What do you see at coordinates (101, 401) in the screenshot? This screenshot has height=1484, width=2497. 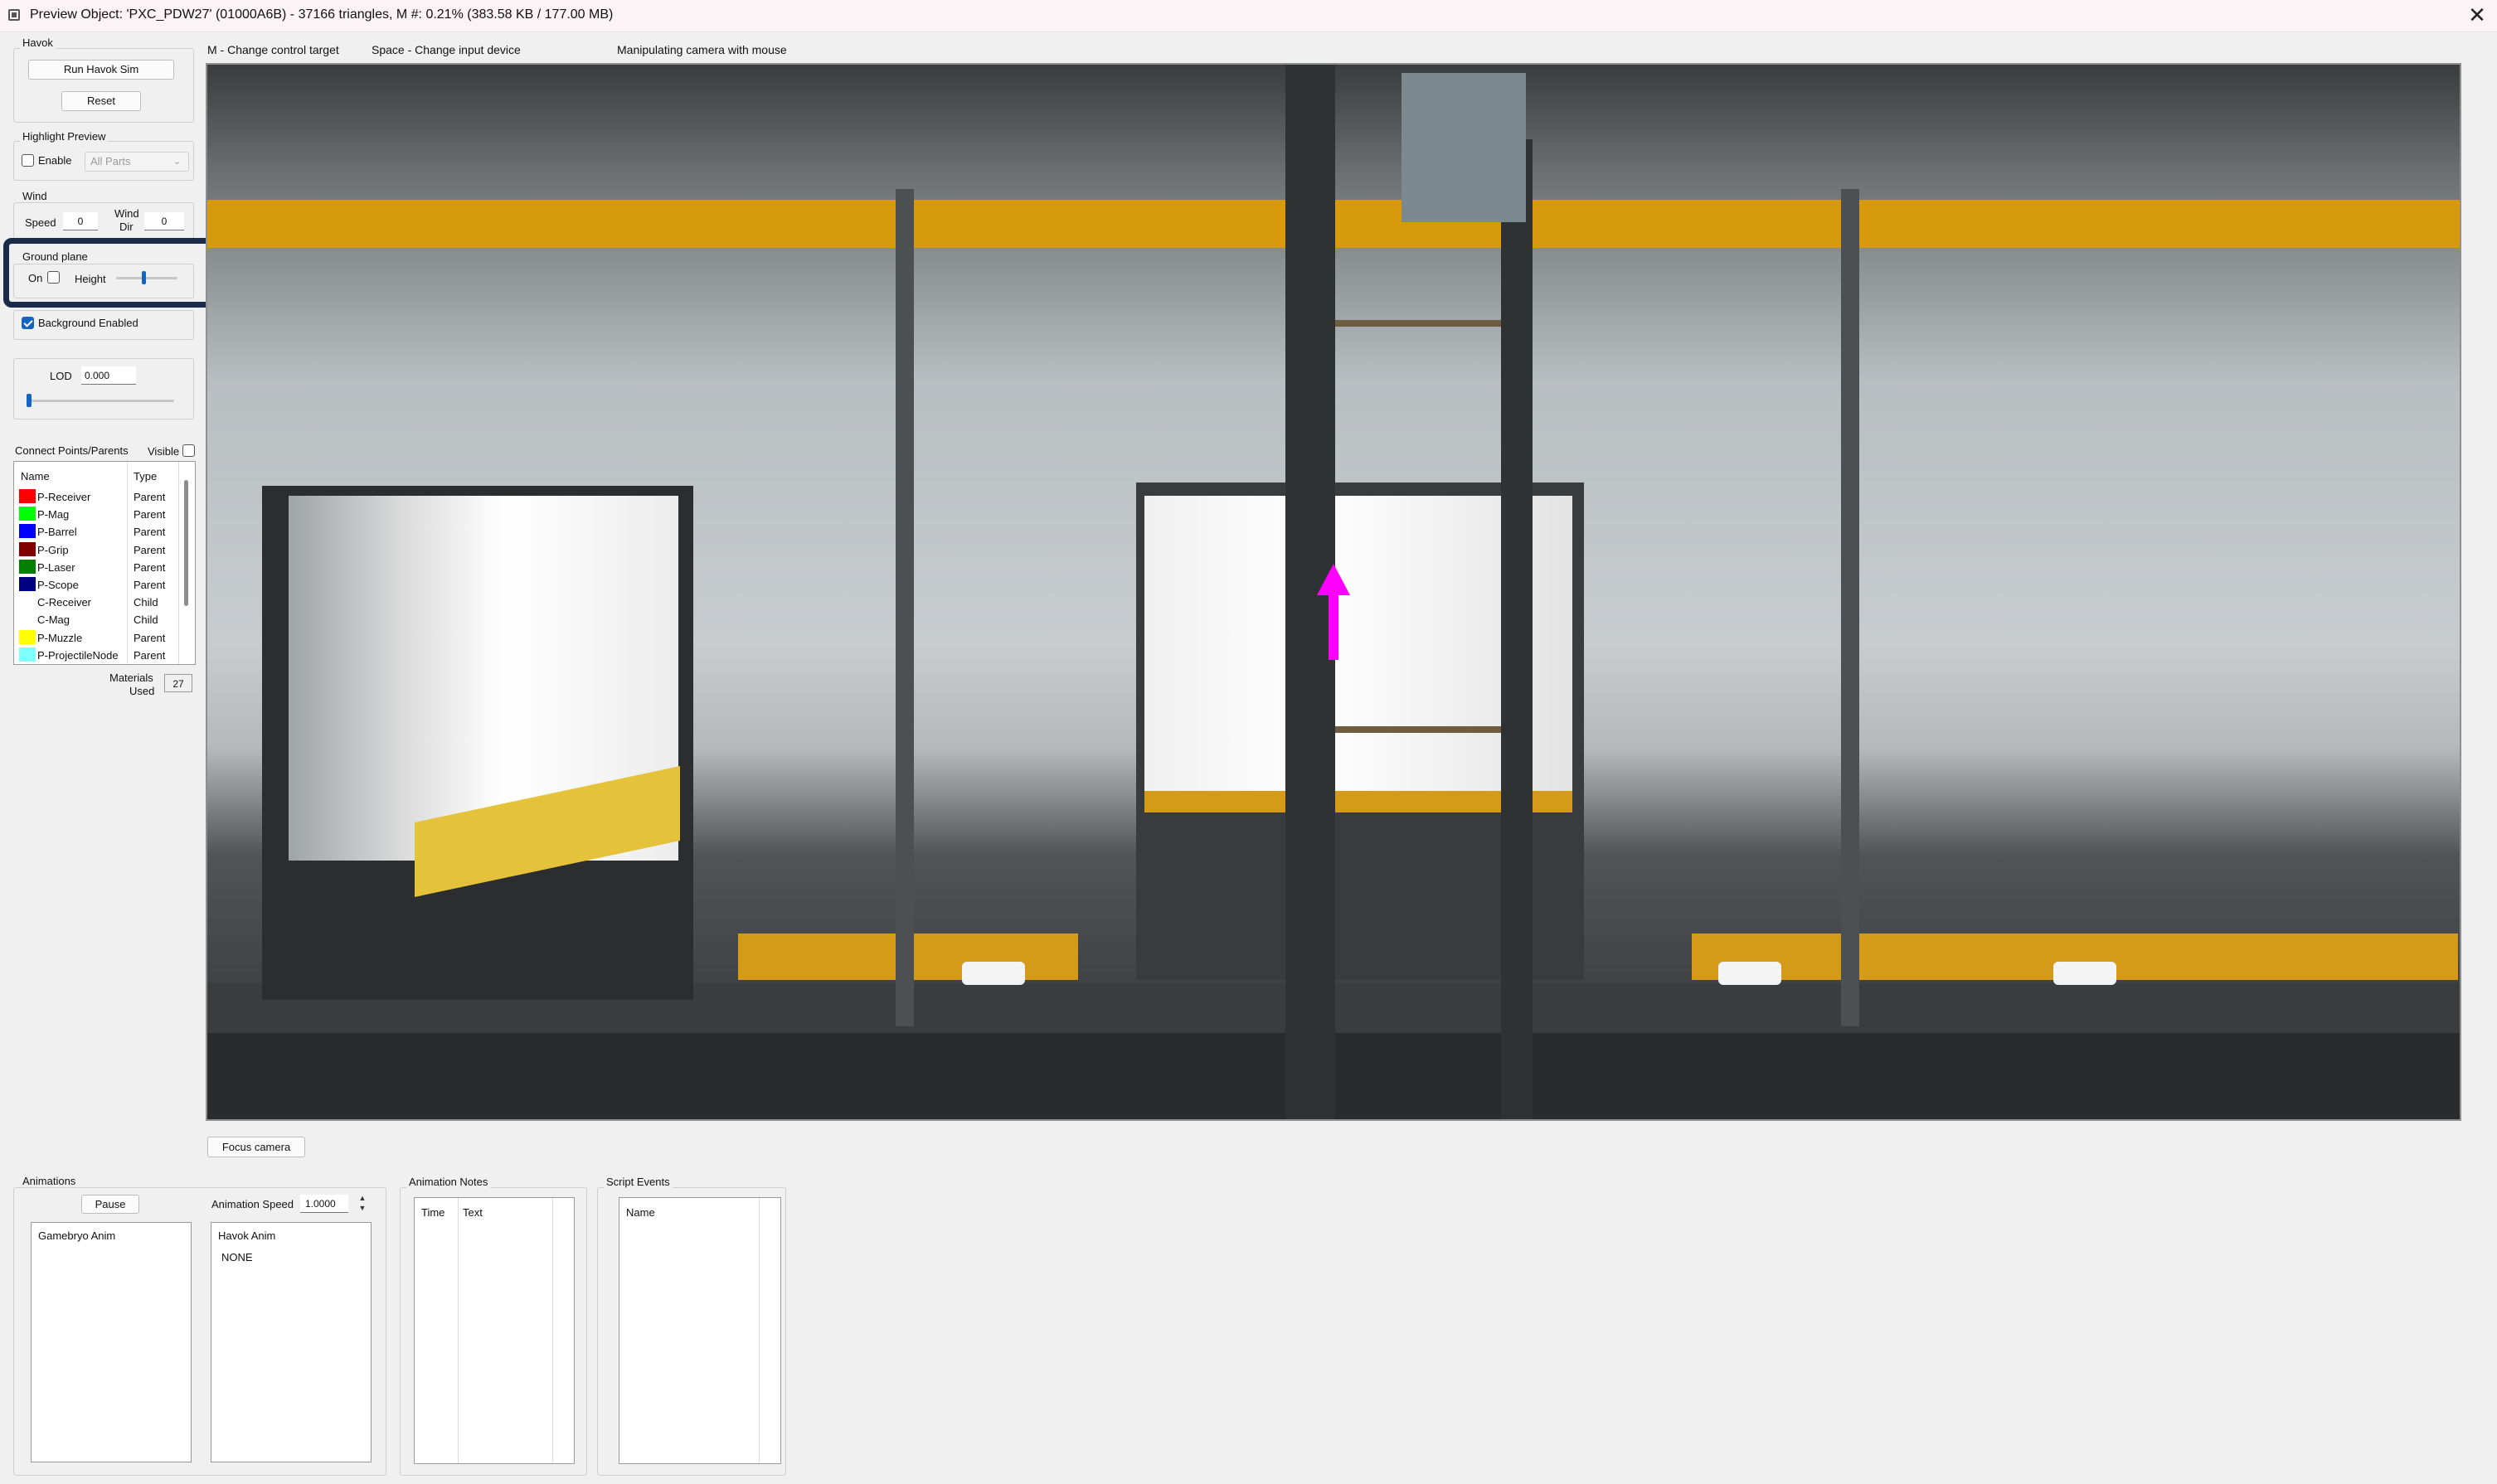 I see `lod-slider-track` at bounding box center [101, 401].